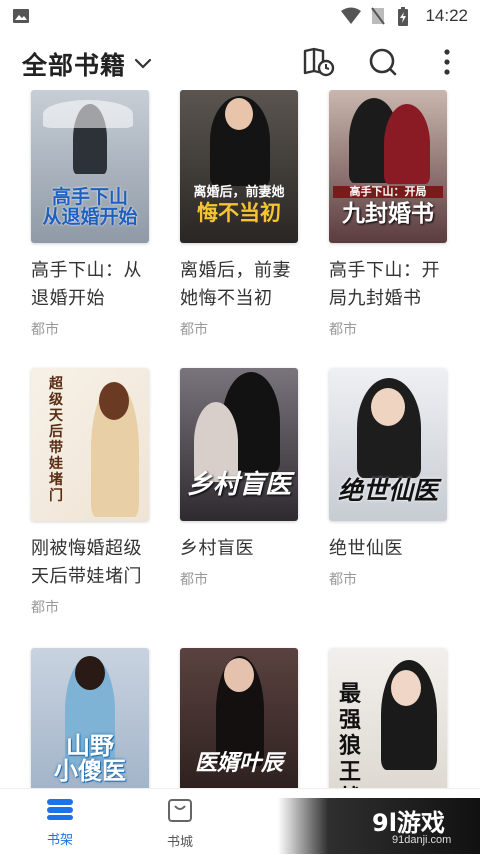 Image resolution: width=480 pixels, height=855 pixels. Describe the element at coordinates (56, 440) in the screenshot. I see `cover-text: 超级天后带娃堵门` at that location.